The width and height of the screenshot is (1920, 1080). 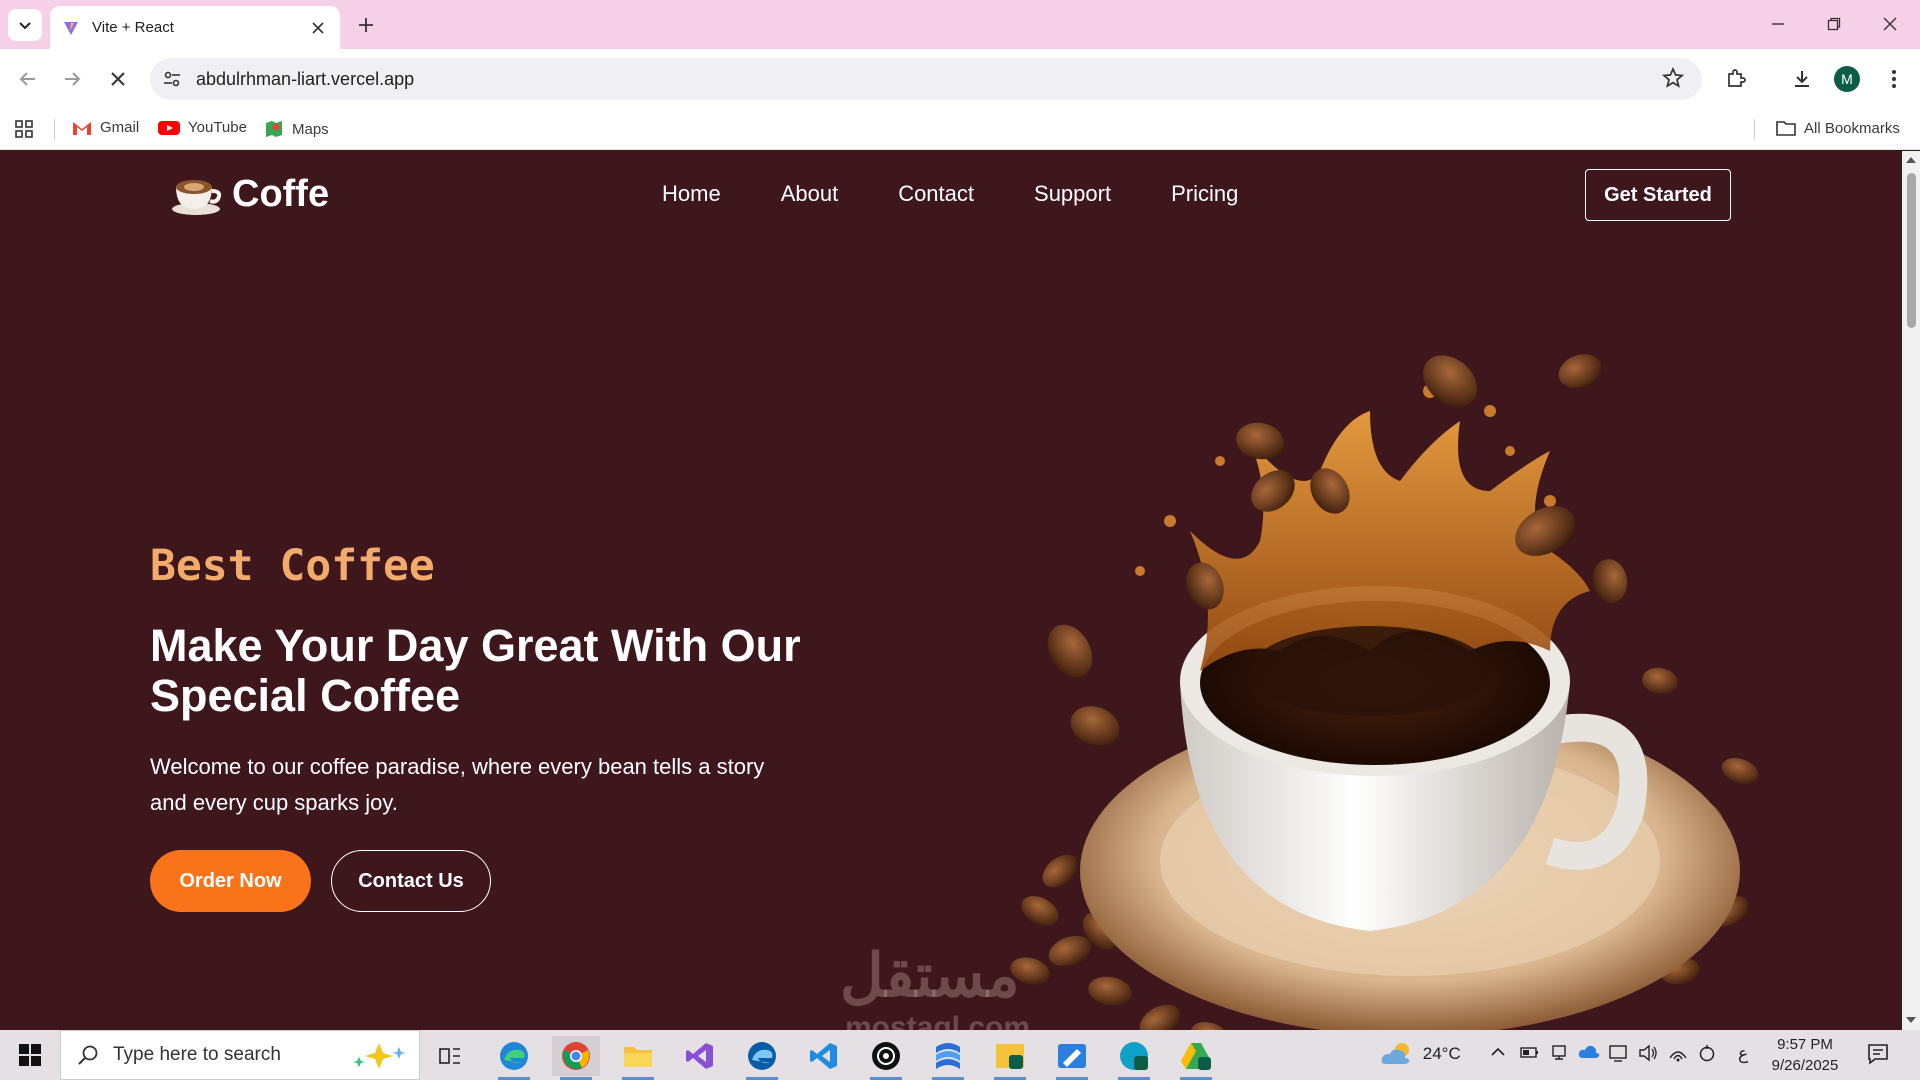 I want to click on url-text: abdulrhman-liart.vercel.app, so click(x=305, y=79).